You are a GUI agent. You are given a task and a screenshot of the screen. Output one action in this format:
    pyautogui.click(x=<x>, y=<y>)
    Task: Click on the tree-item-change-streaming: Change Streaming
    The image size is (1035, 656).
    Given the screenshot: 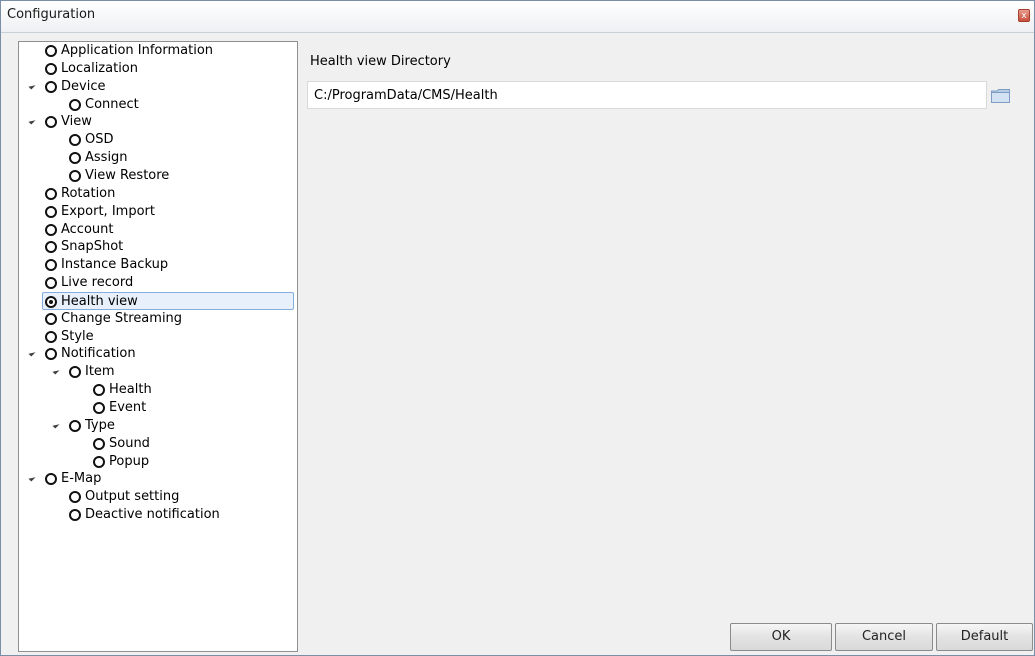 What is the action you would take?
    pyautogui.click(x=171, y=319)
    